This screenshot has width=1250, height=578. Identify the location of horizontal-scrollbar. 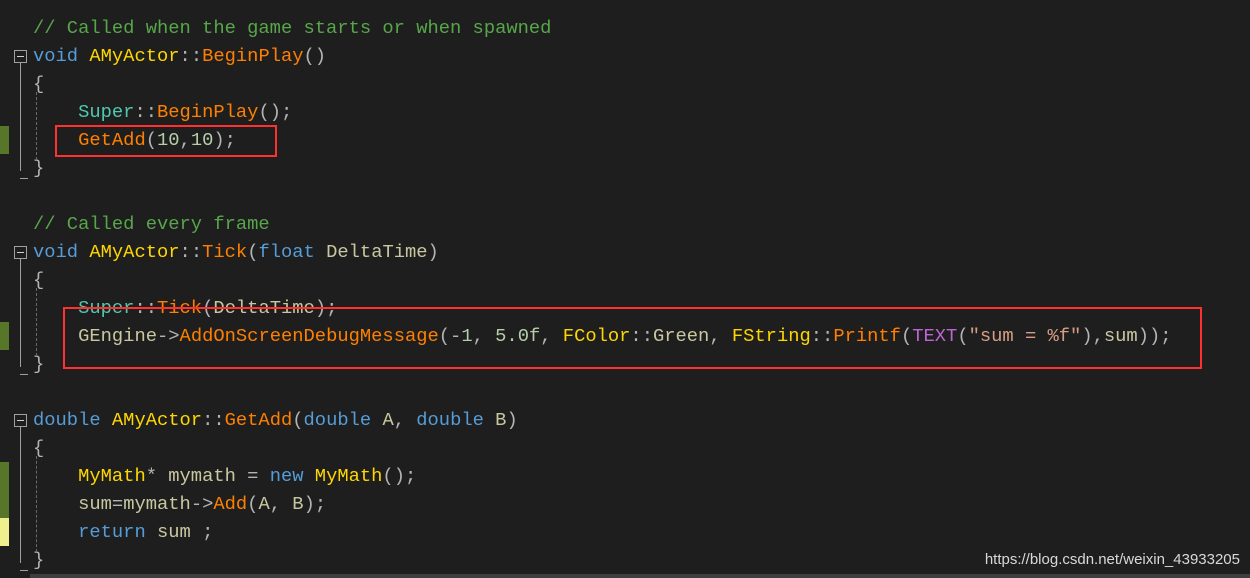
(640, 576).